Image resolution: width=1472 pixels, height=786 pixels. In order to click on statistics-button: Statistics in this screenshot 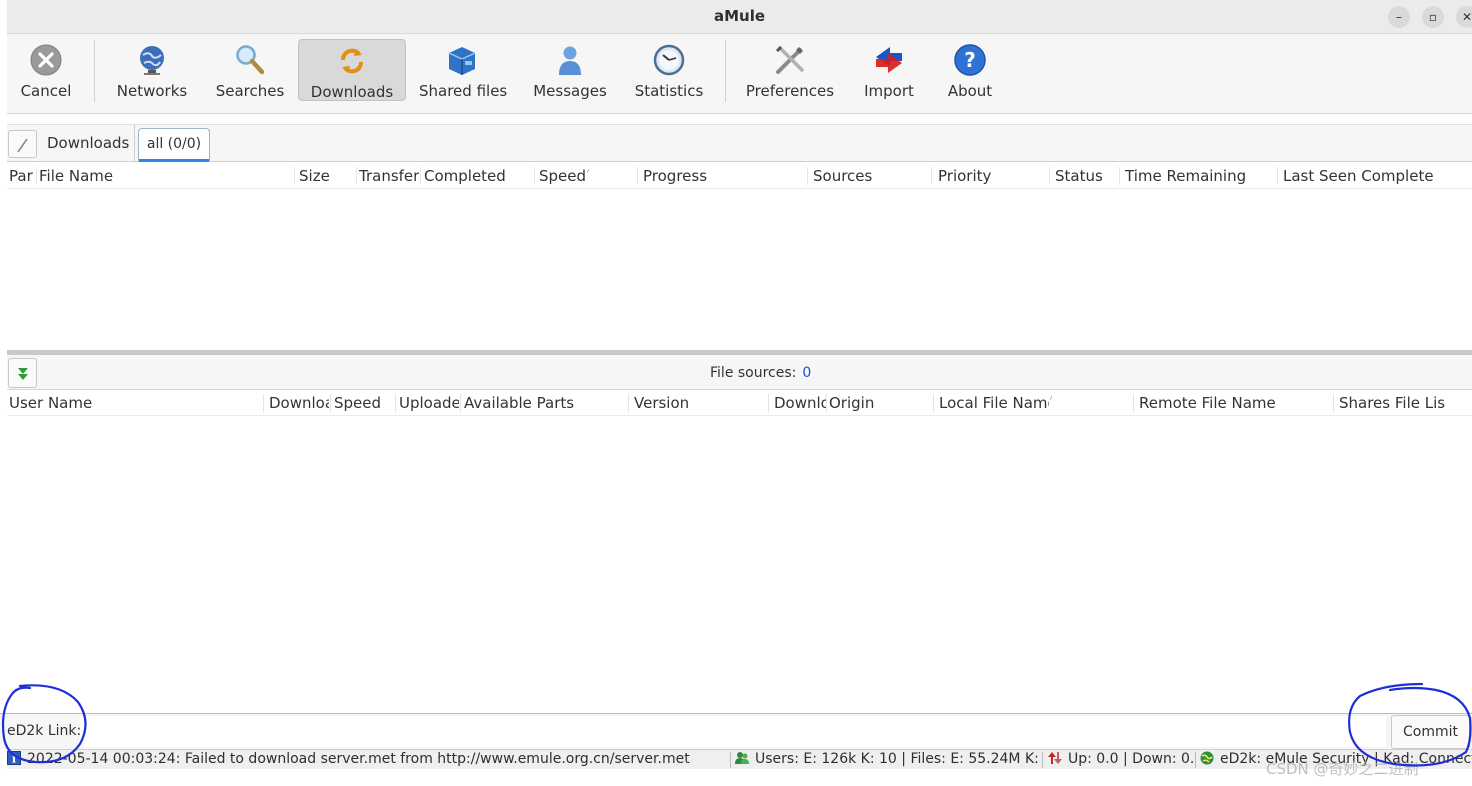, I will do `click(669, 70)`.